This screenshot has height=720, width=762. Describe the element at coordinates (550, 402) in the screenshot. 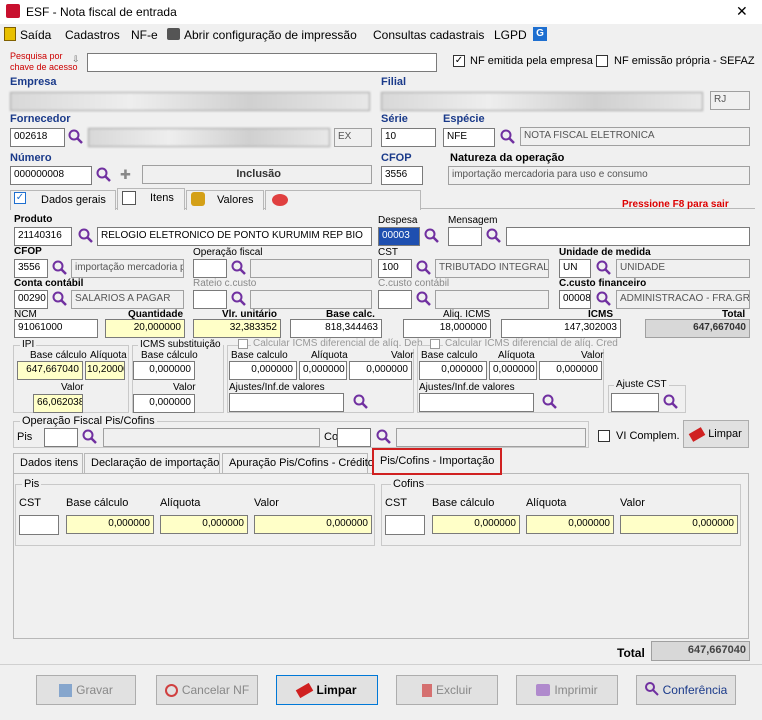

I see `difcred-search-icon` at that location.